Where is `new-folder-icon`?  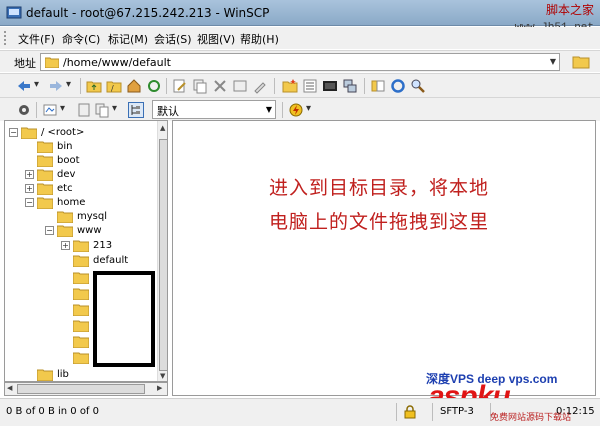
new-folder-icon is located at coordinates (290, 86).